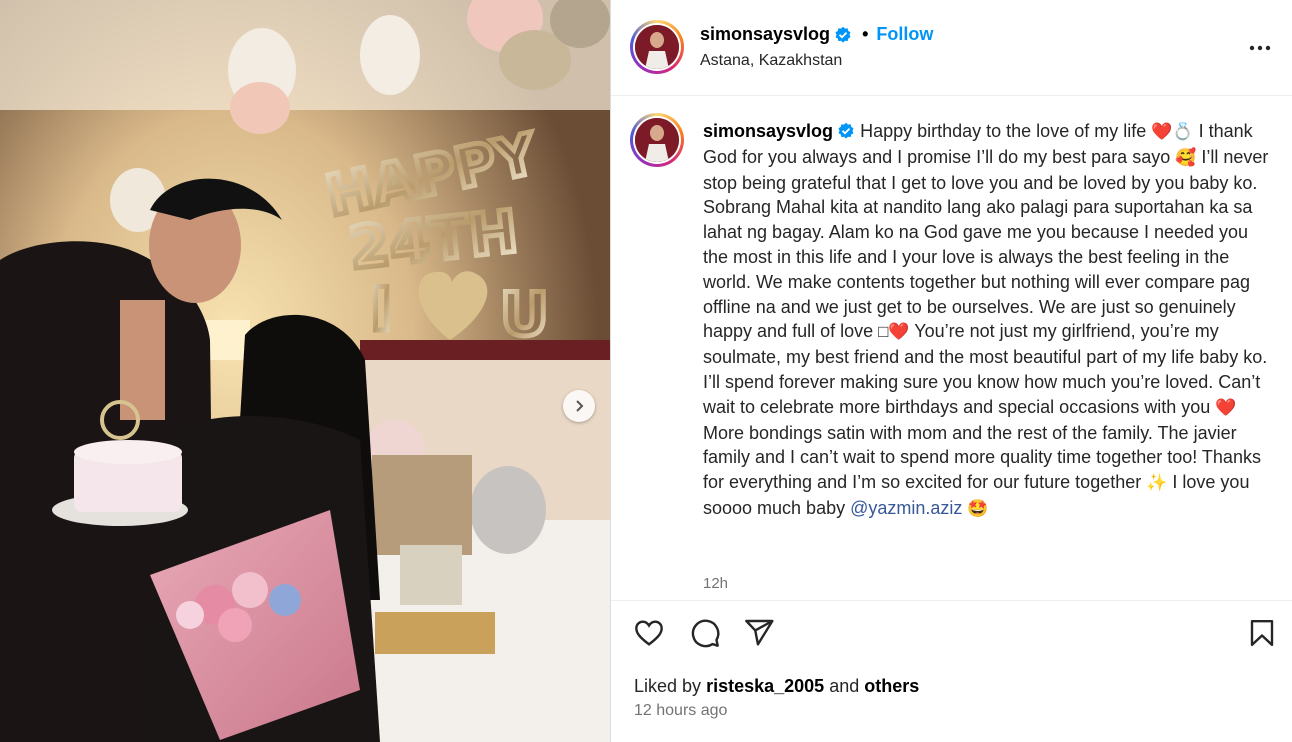 The height and width of the screenshot is (742, 1292). Describe the element at coordinates (705, 633) in the screenshot. I see `comment-icon` at that location.